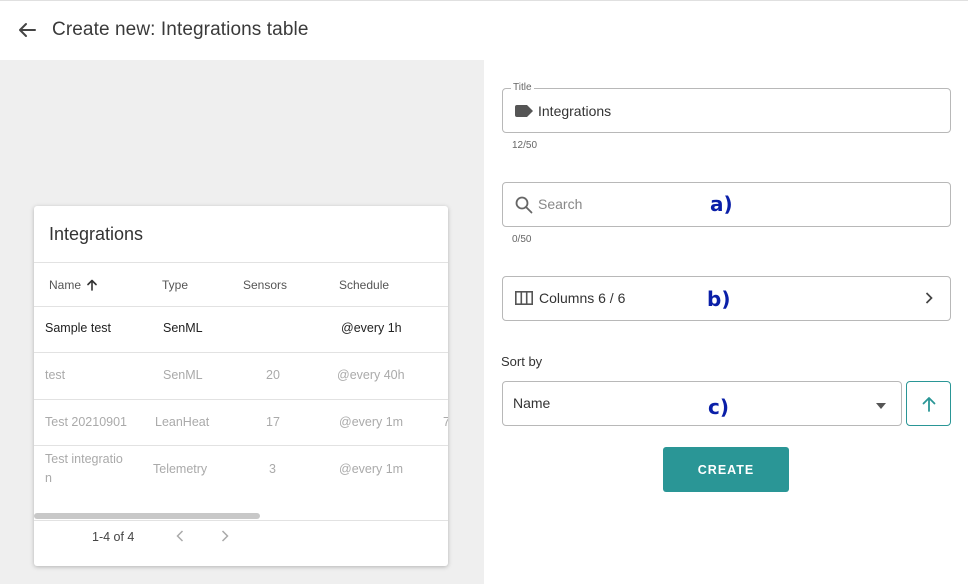 This screenshot has height=584, width=968. Describe the element at coordinates (371, 328) in the screenshot. I see `cell-schedule: @every 1h` at that location.